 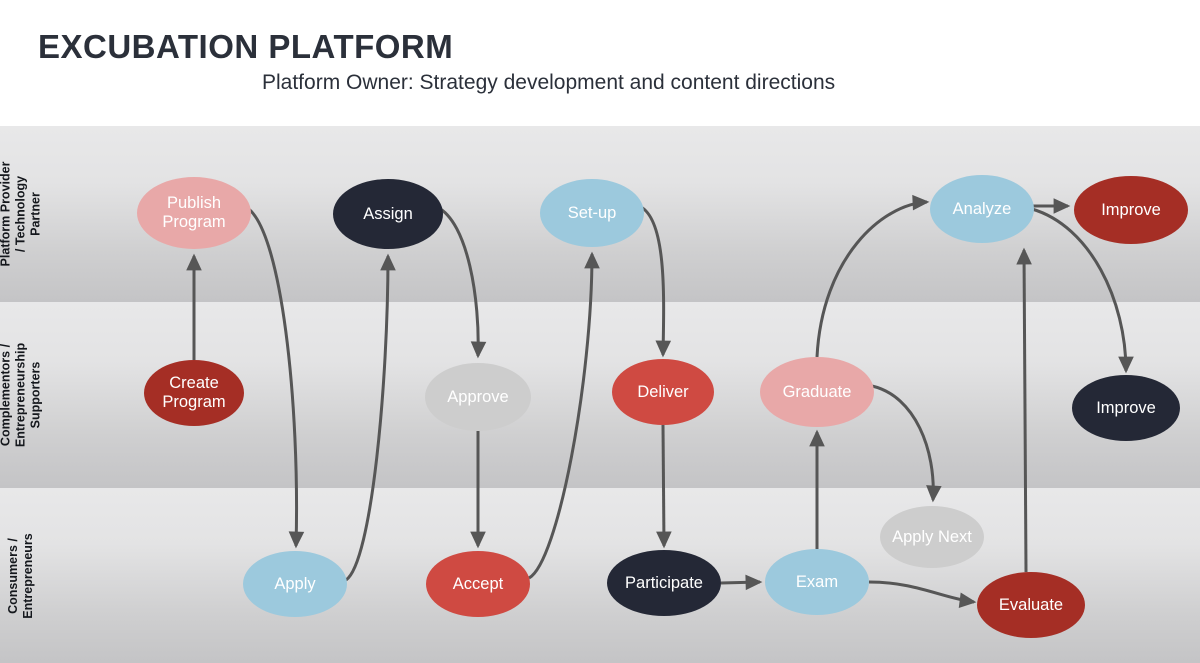 I want to click on node-approve: Approve, so click(x=478, y=397).